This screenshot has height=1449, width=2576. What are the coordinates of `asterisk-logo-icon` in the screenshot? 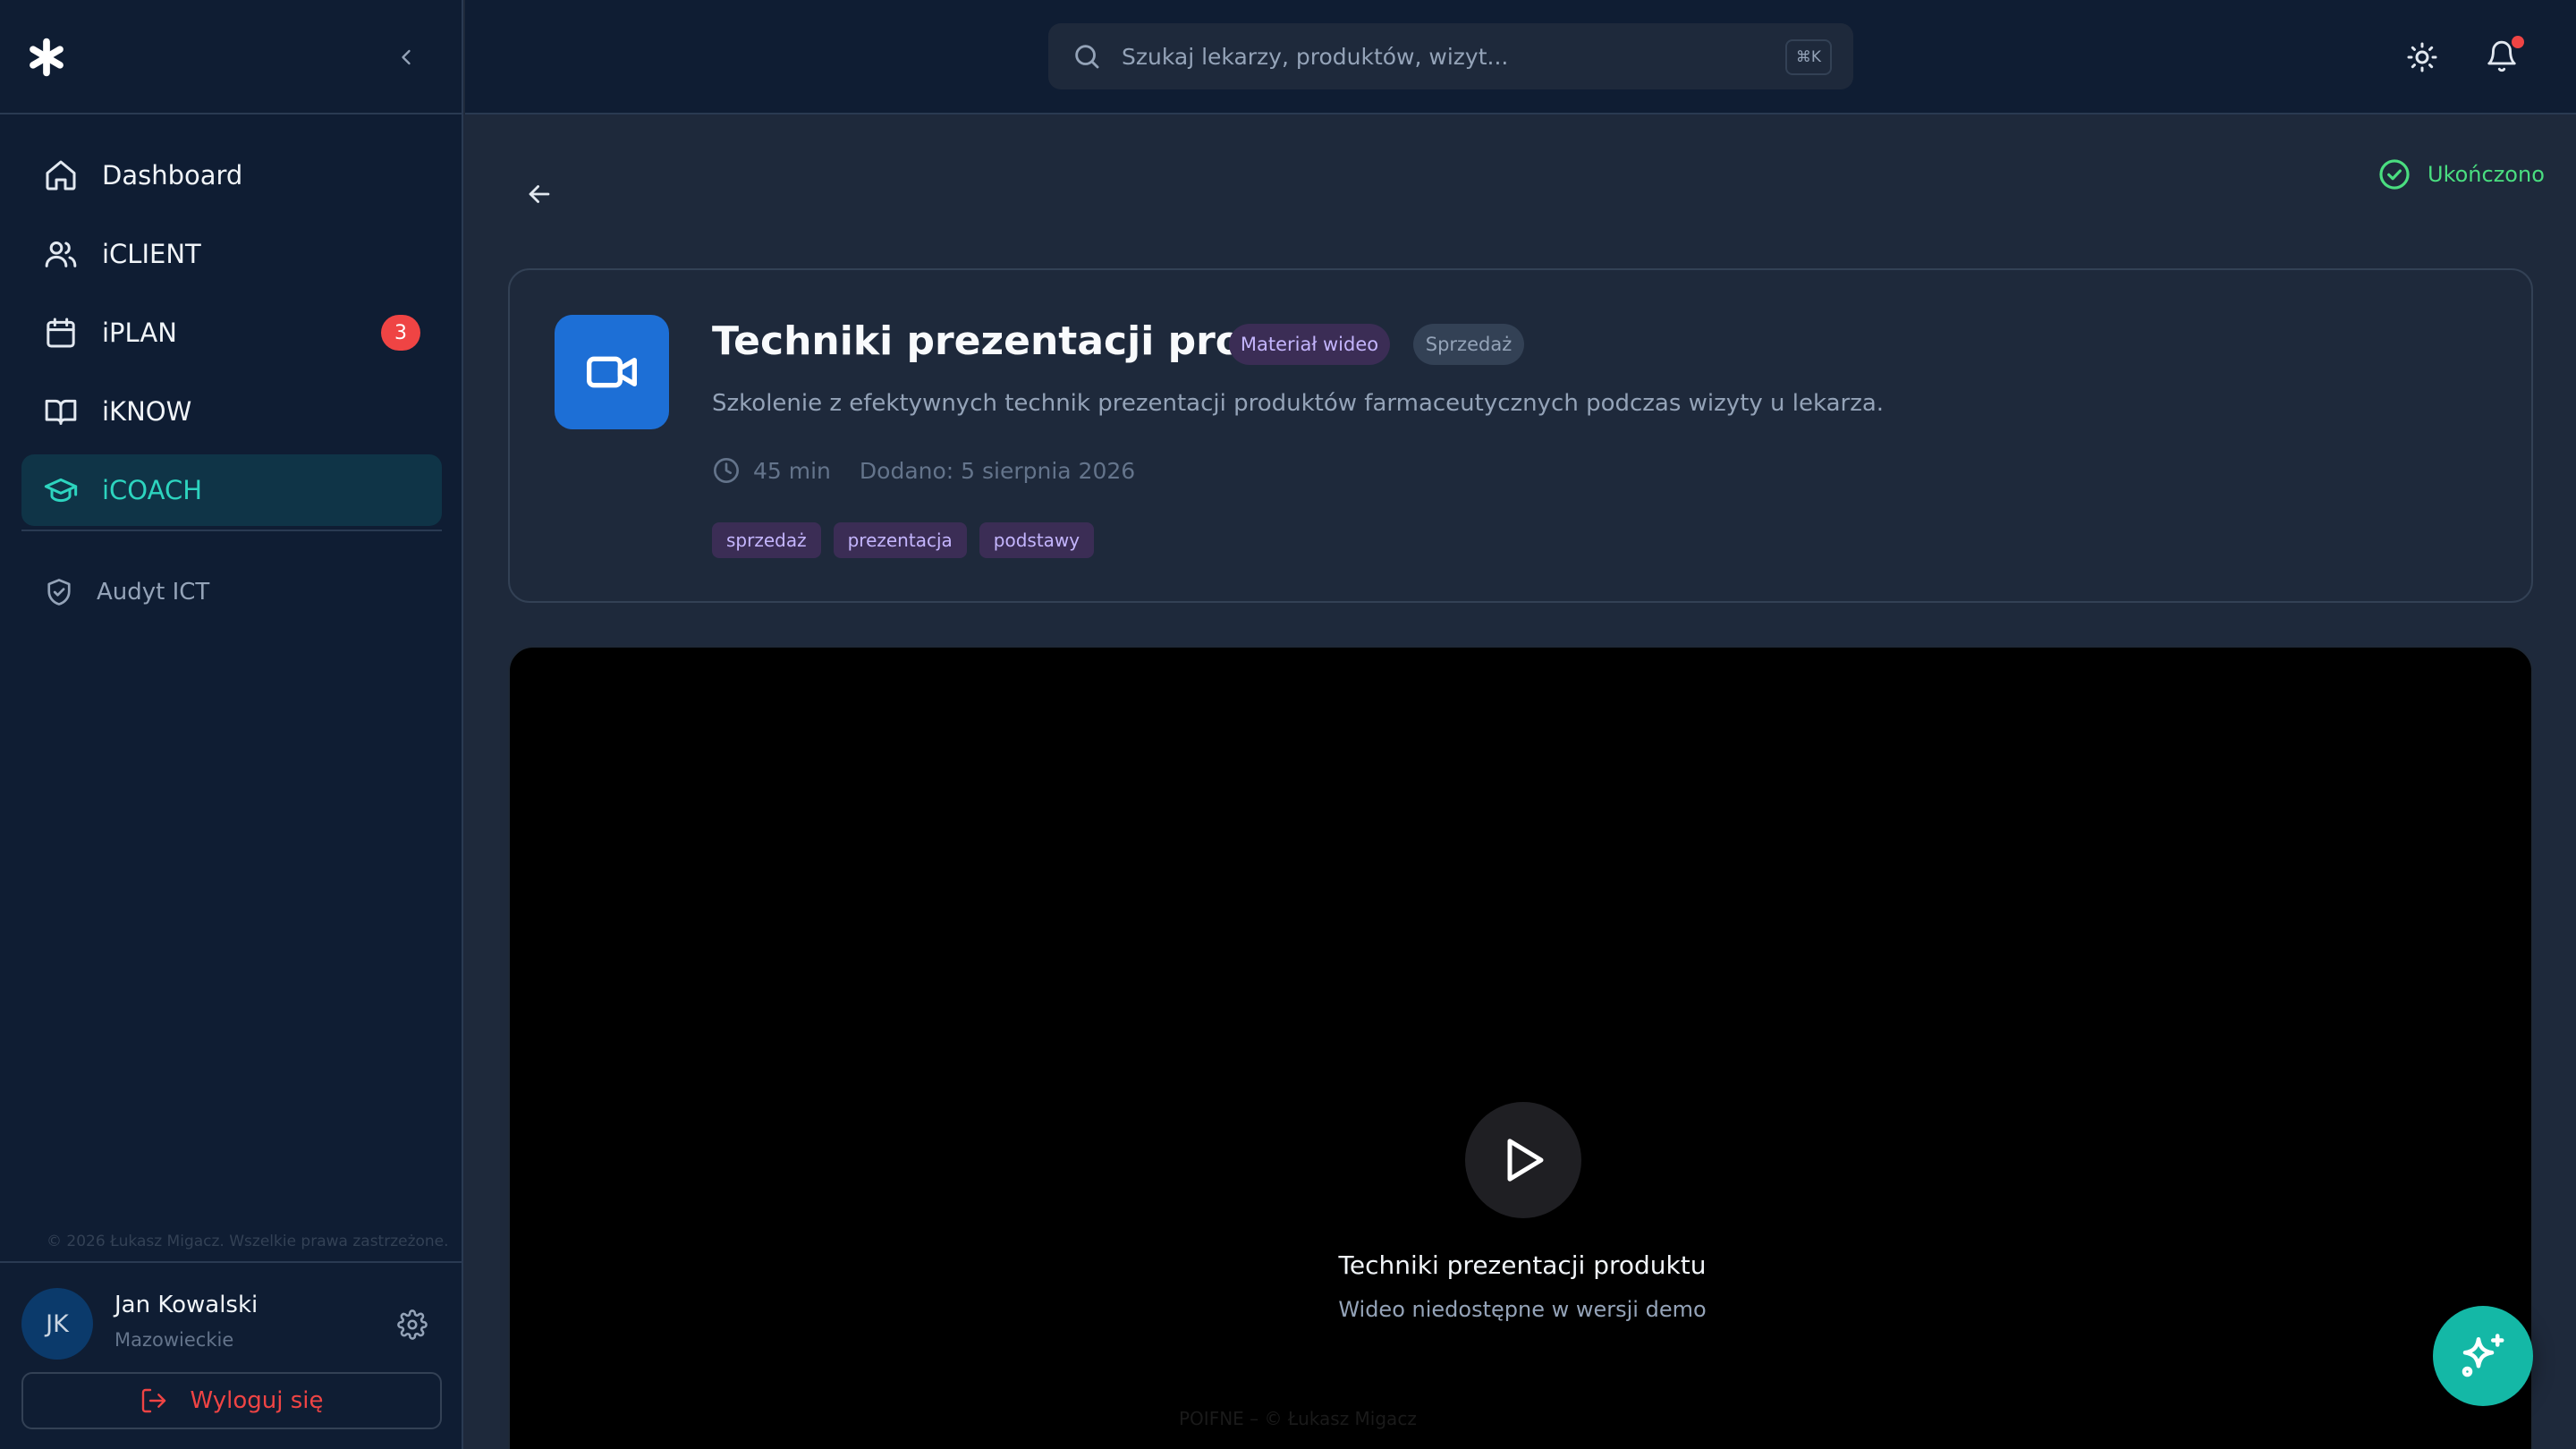 It's located at (46, 57).